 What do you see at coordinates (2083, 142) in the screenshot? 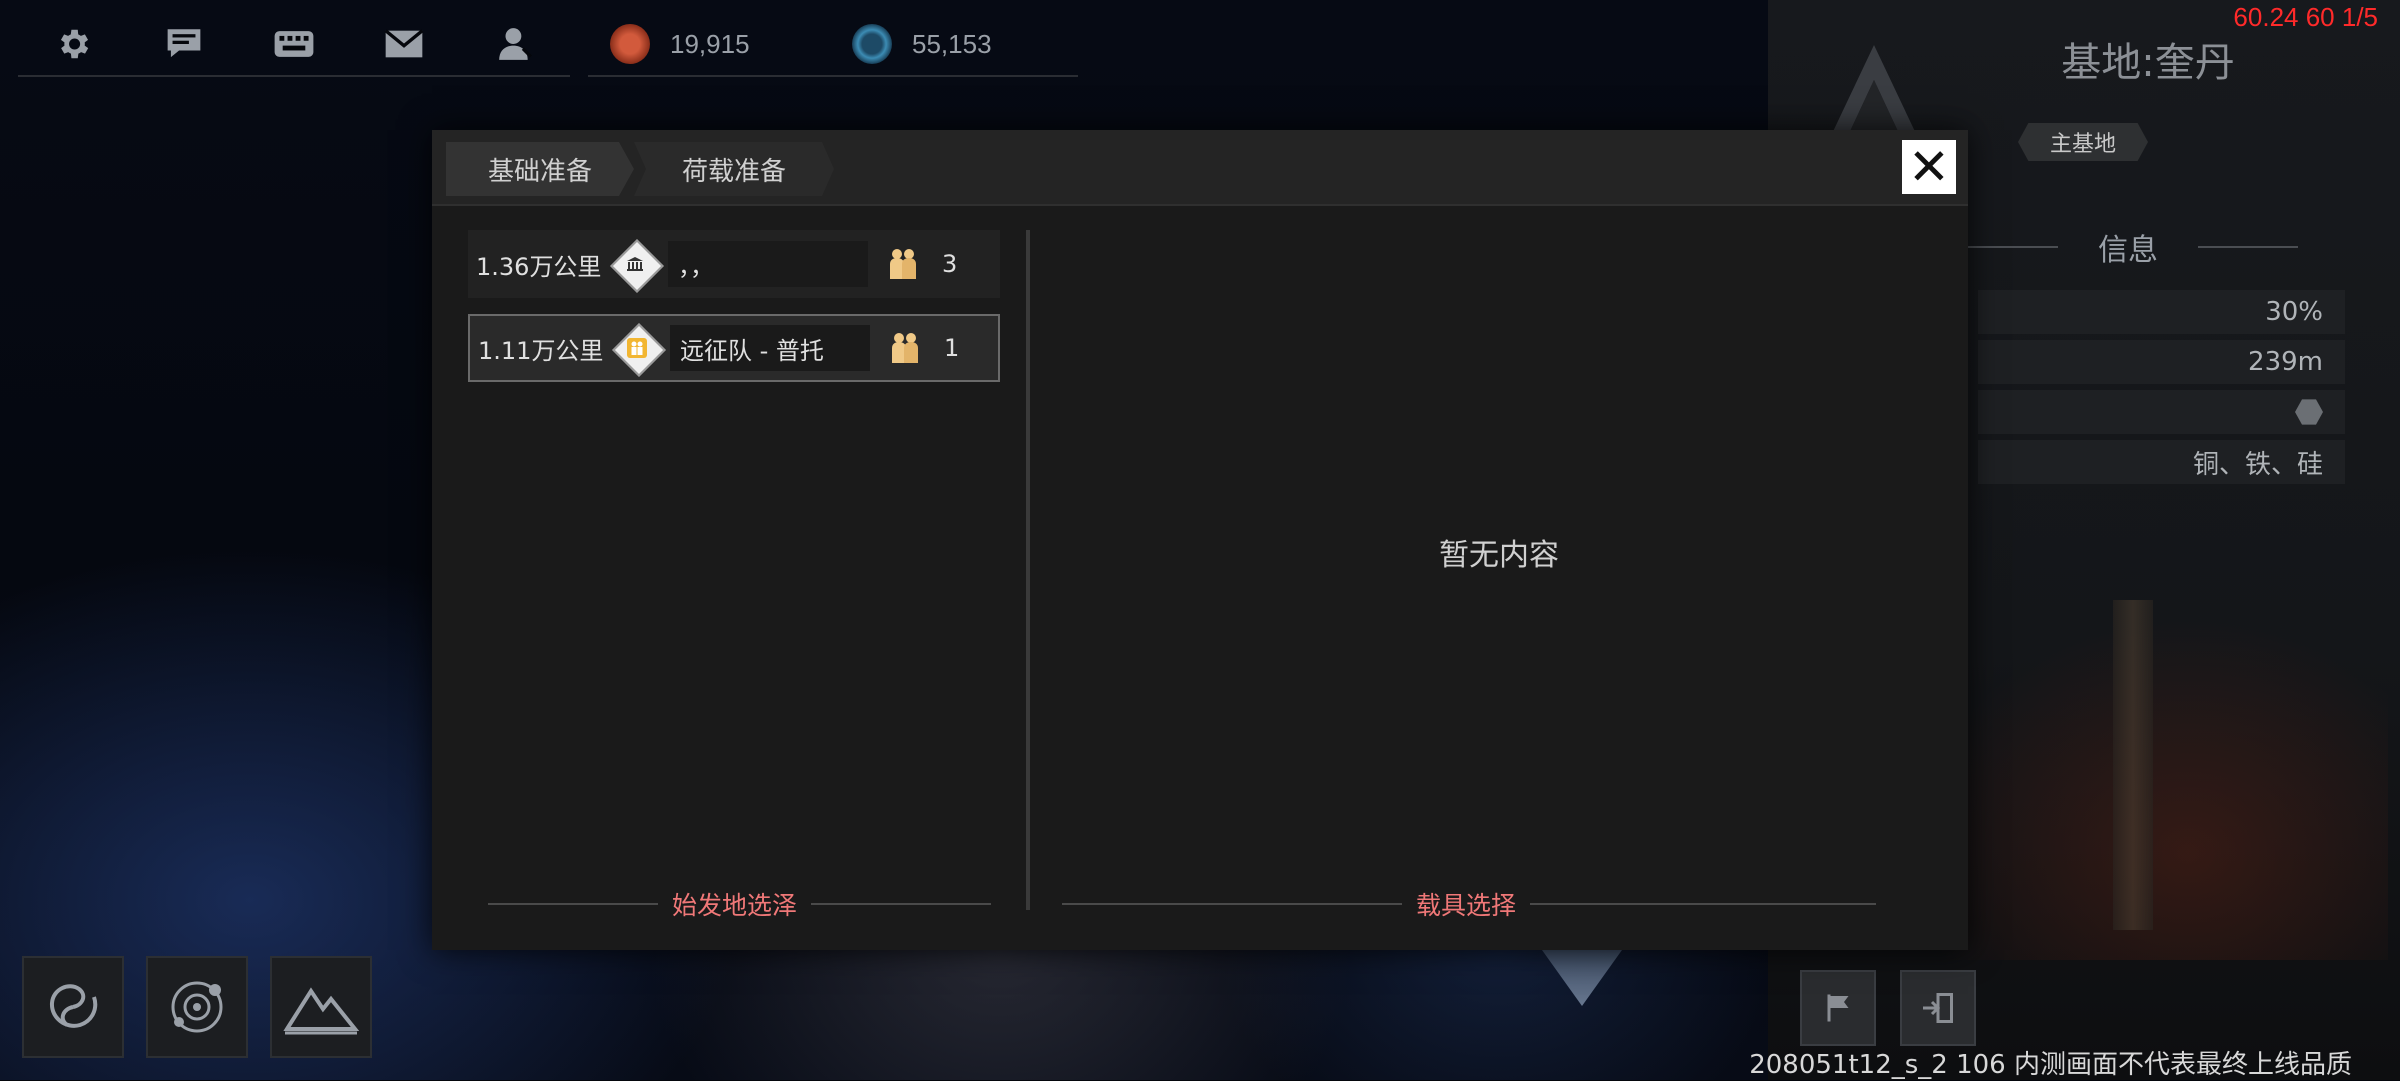
I see `main-base-badge: 主基地` at bounding box center [2083, 142].